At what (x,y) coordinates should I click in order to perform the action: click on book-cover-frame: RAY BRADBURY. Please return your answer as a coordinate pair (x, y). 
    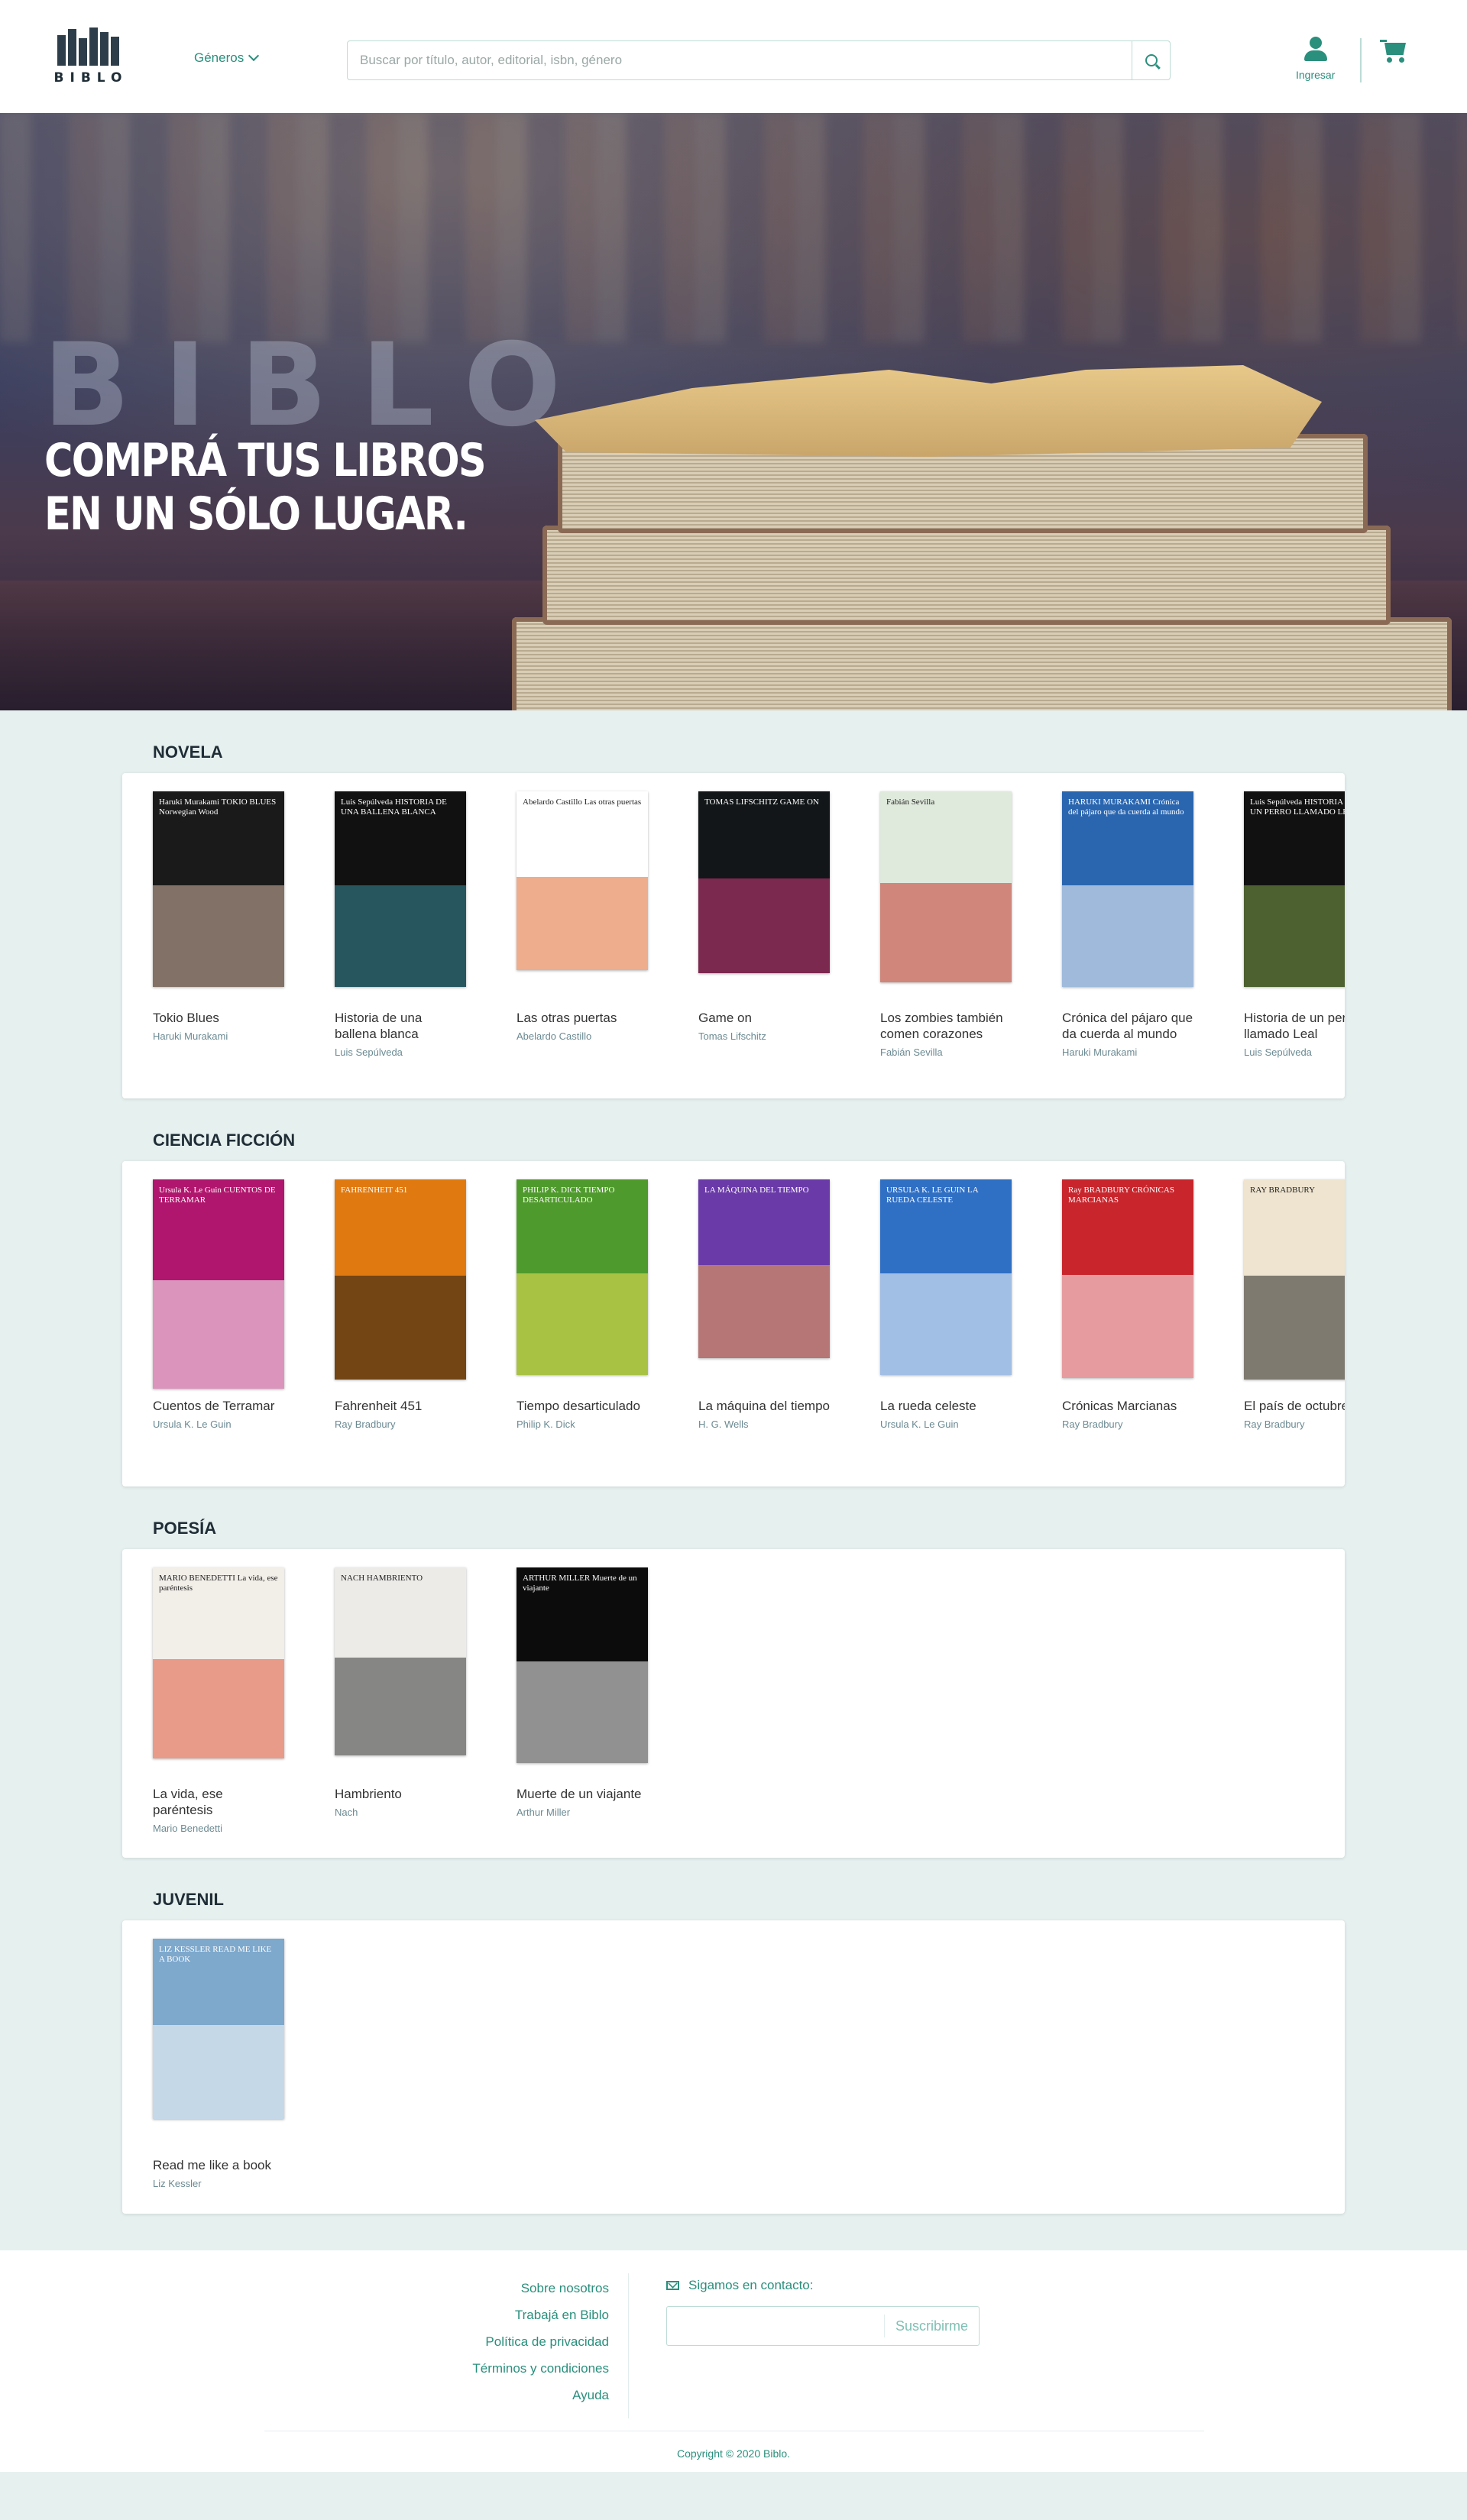
    Looking at the image, I should click on (1294, 1281).